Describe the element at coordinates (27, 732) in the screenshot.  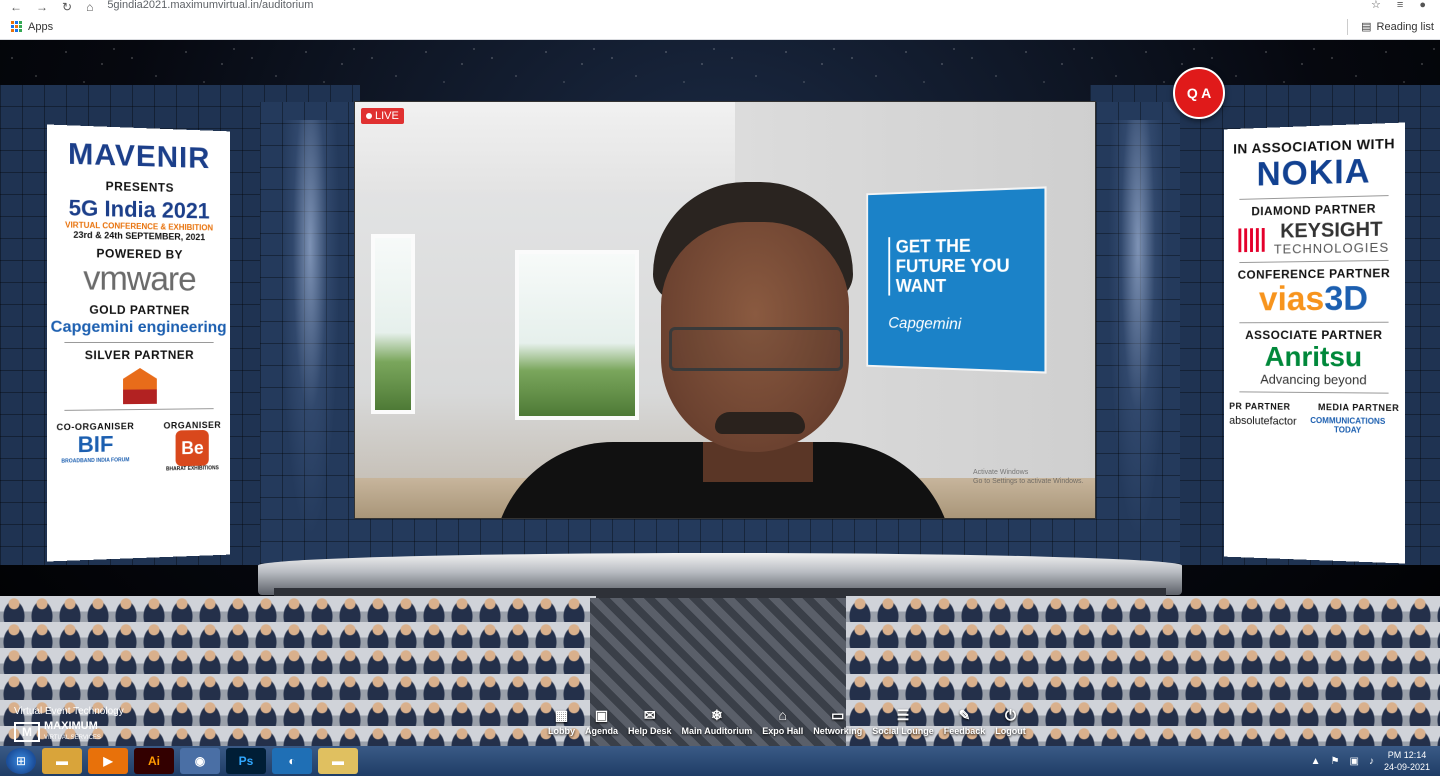
I see `maximum-logo-icon: M` at that location.